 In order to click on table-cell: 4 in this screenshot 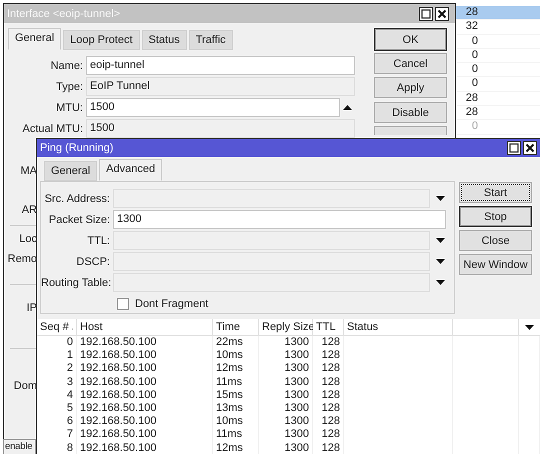, I will do `click(57, 395)`.